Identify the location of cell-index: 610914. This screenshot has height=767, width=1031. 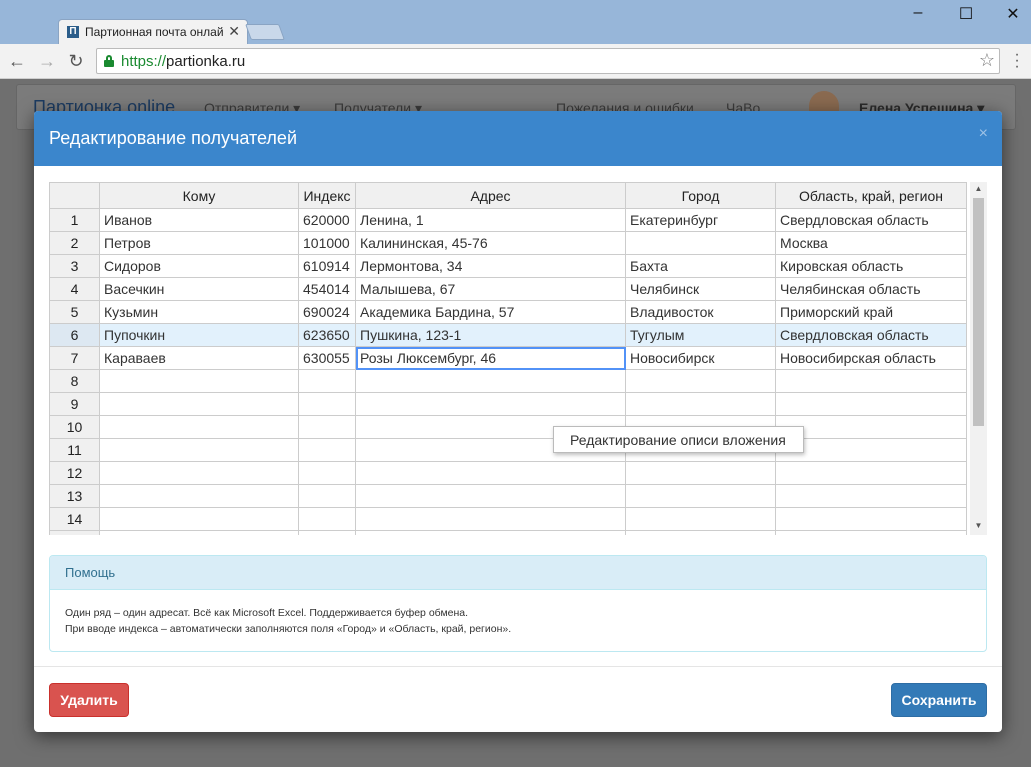
(327, 266).